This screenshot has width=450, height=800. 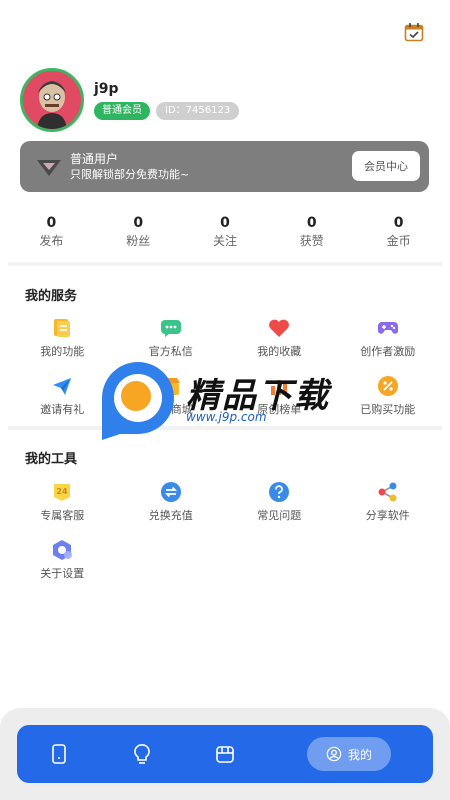 I want to click on share-icon, so click(x=387, y=492).